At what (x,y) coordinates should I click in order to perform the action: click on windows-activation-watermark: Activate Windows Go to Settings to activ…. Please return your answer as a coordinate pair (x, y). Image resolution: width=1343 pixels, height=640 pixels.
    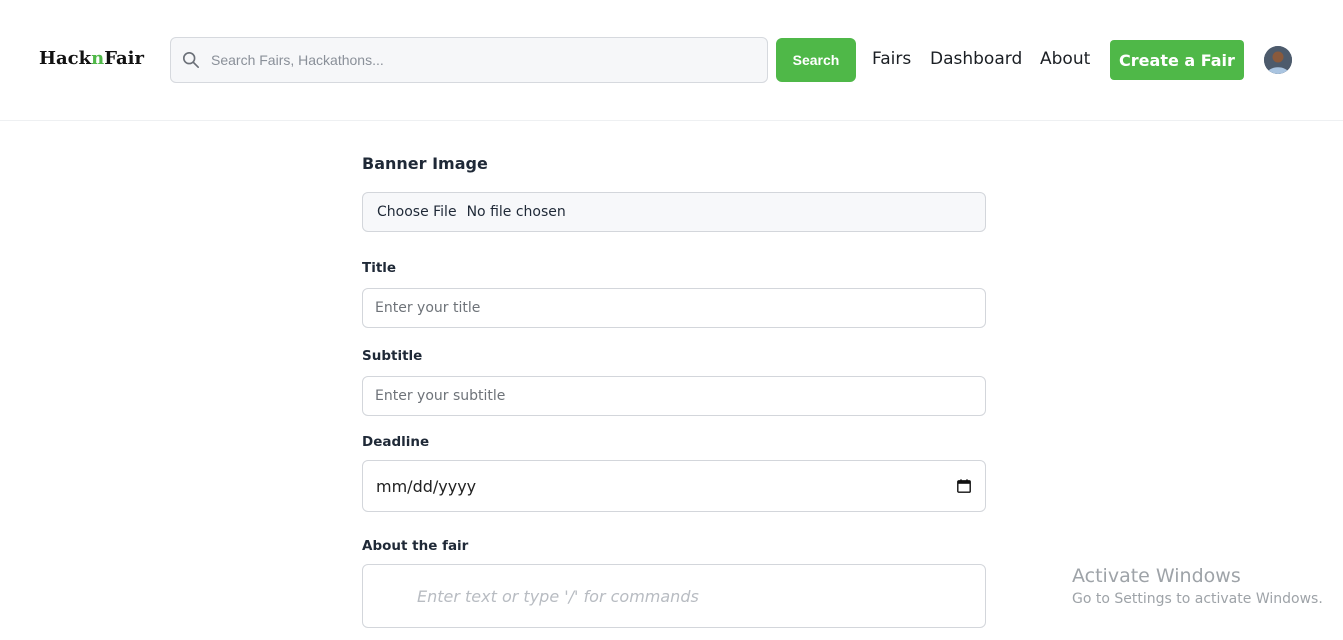
    Looking at the image, I should click on (1197, 586).